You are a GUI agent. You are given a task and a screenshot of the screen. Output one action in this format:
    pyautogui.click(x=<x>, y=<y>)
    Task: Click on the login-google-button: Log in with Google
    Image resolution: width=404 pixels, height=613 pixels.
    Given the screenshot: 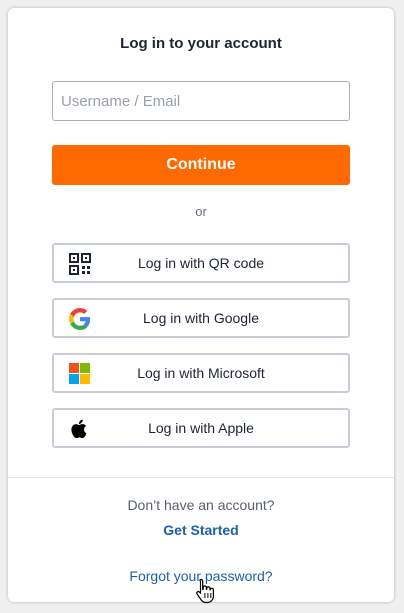 What is the action you would take?
    pyautogui.click(x=201, y=318)
    